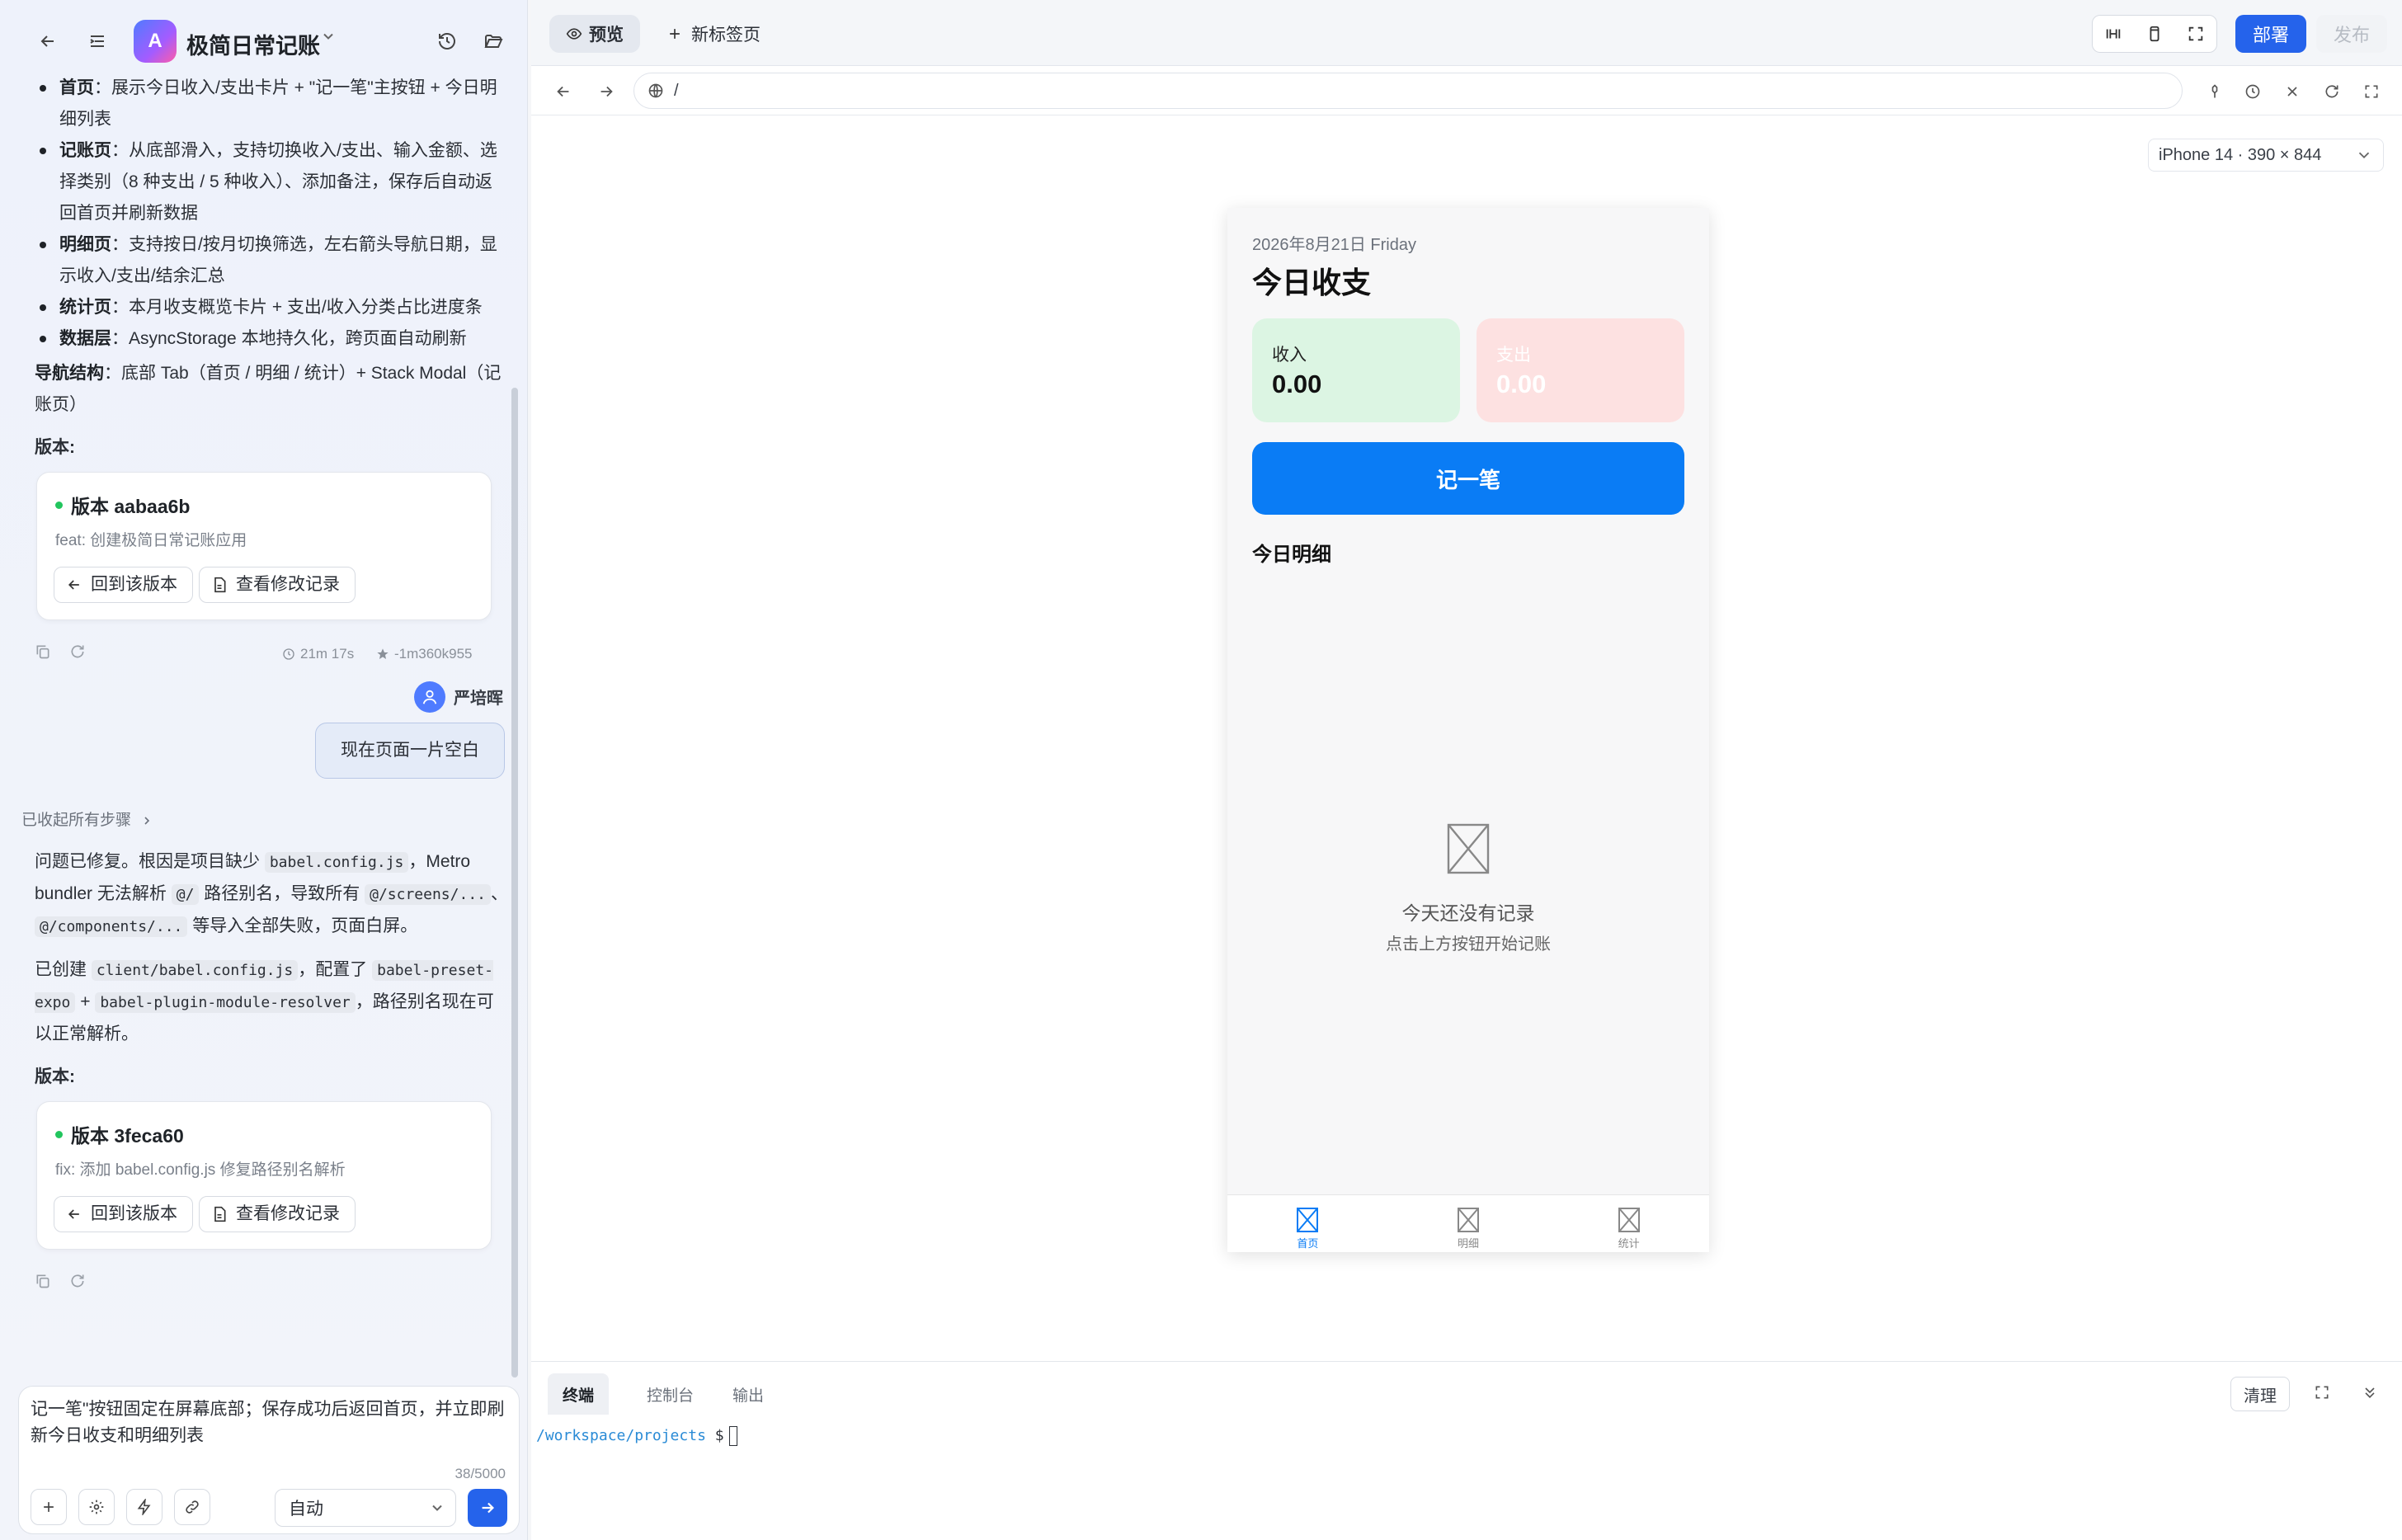  I want to click on mode-select: 自动, so click(365, 1508).